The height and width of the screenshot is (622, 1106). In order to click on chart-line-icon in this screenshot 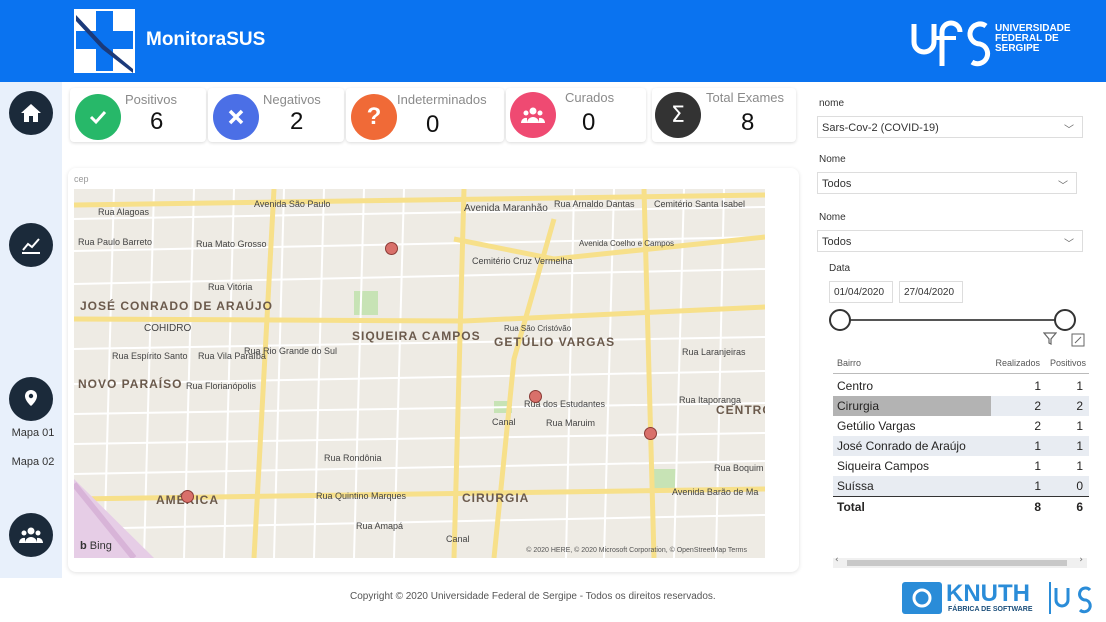, I will do `click(31, 246)`.